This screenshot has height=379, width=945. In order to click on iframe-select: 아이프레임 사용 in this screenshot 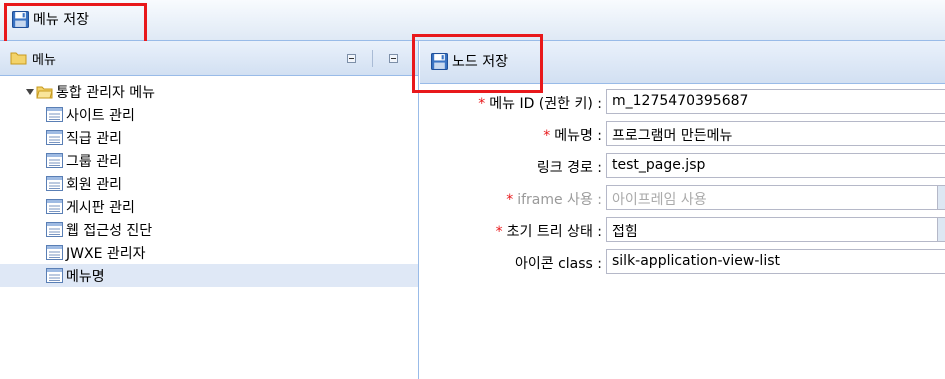, I will do `click(775, 197)`.